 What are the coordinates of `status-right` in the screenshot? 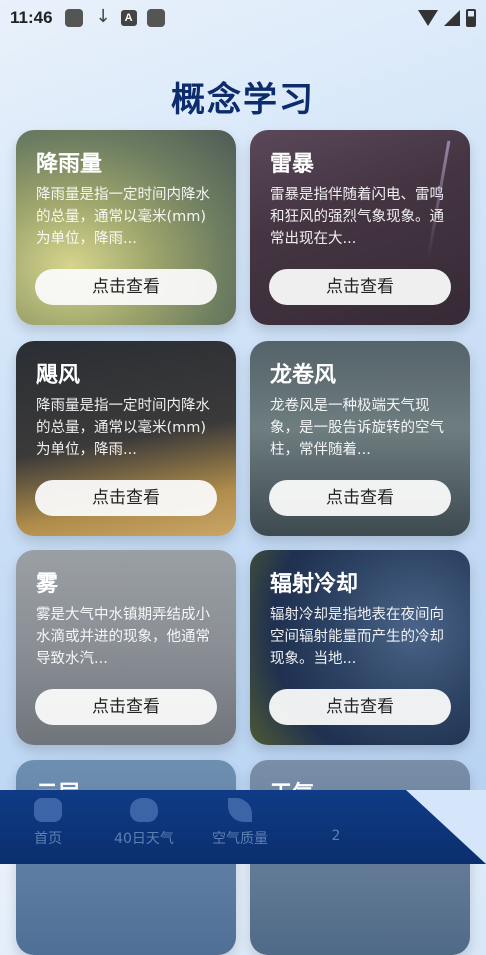 It's located at (447, 18).